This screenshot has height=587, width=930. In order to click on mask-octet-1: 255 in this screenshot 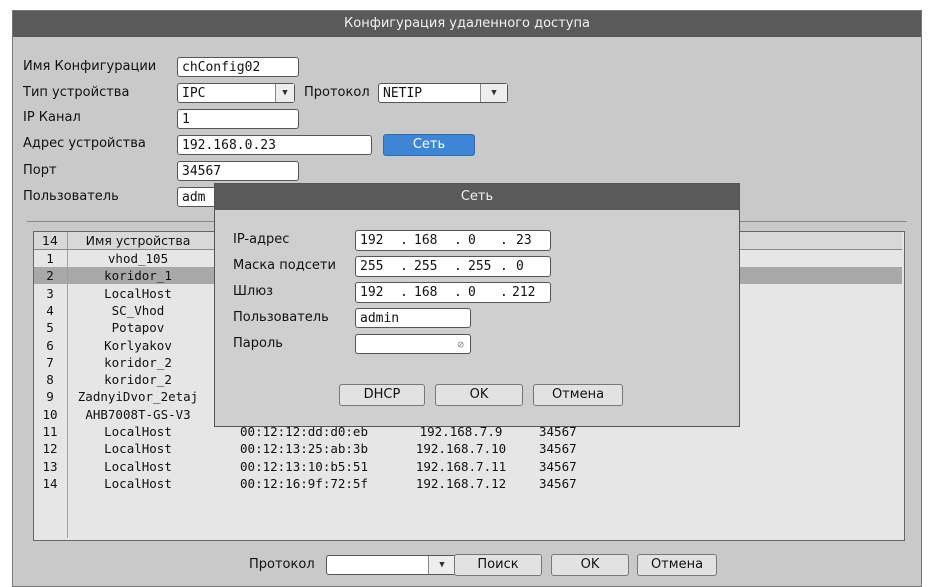, I will do `click(372, 266)`.